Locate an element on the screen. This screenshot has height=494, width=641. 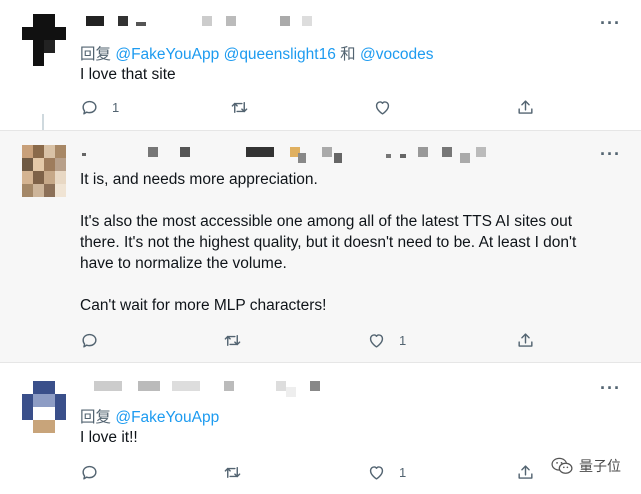
replying-to: 回复 @FakeYouApp is located at coordinates (149, 416).